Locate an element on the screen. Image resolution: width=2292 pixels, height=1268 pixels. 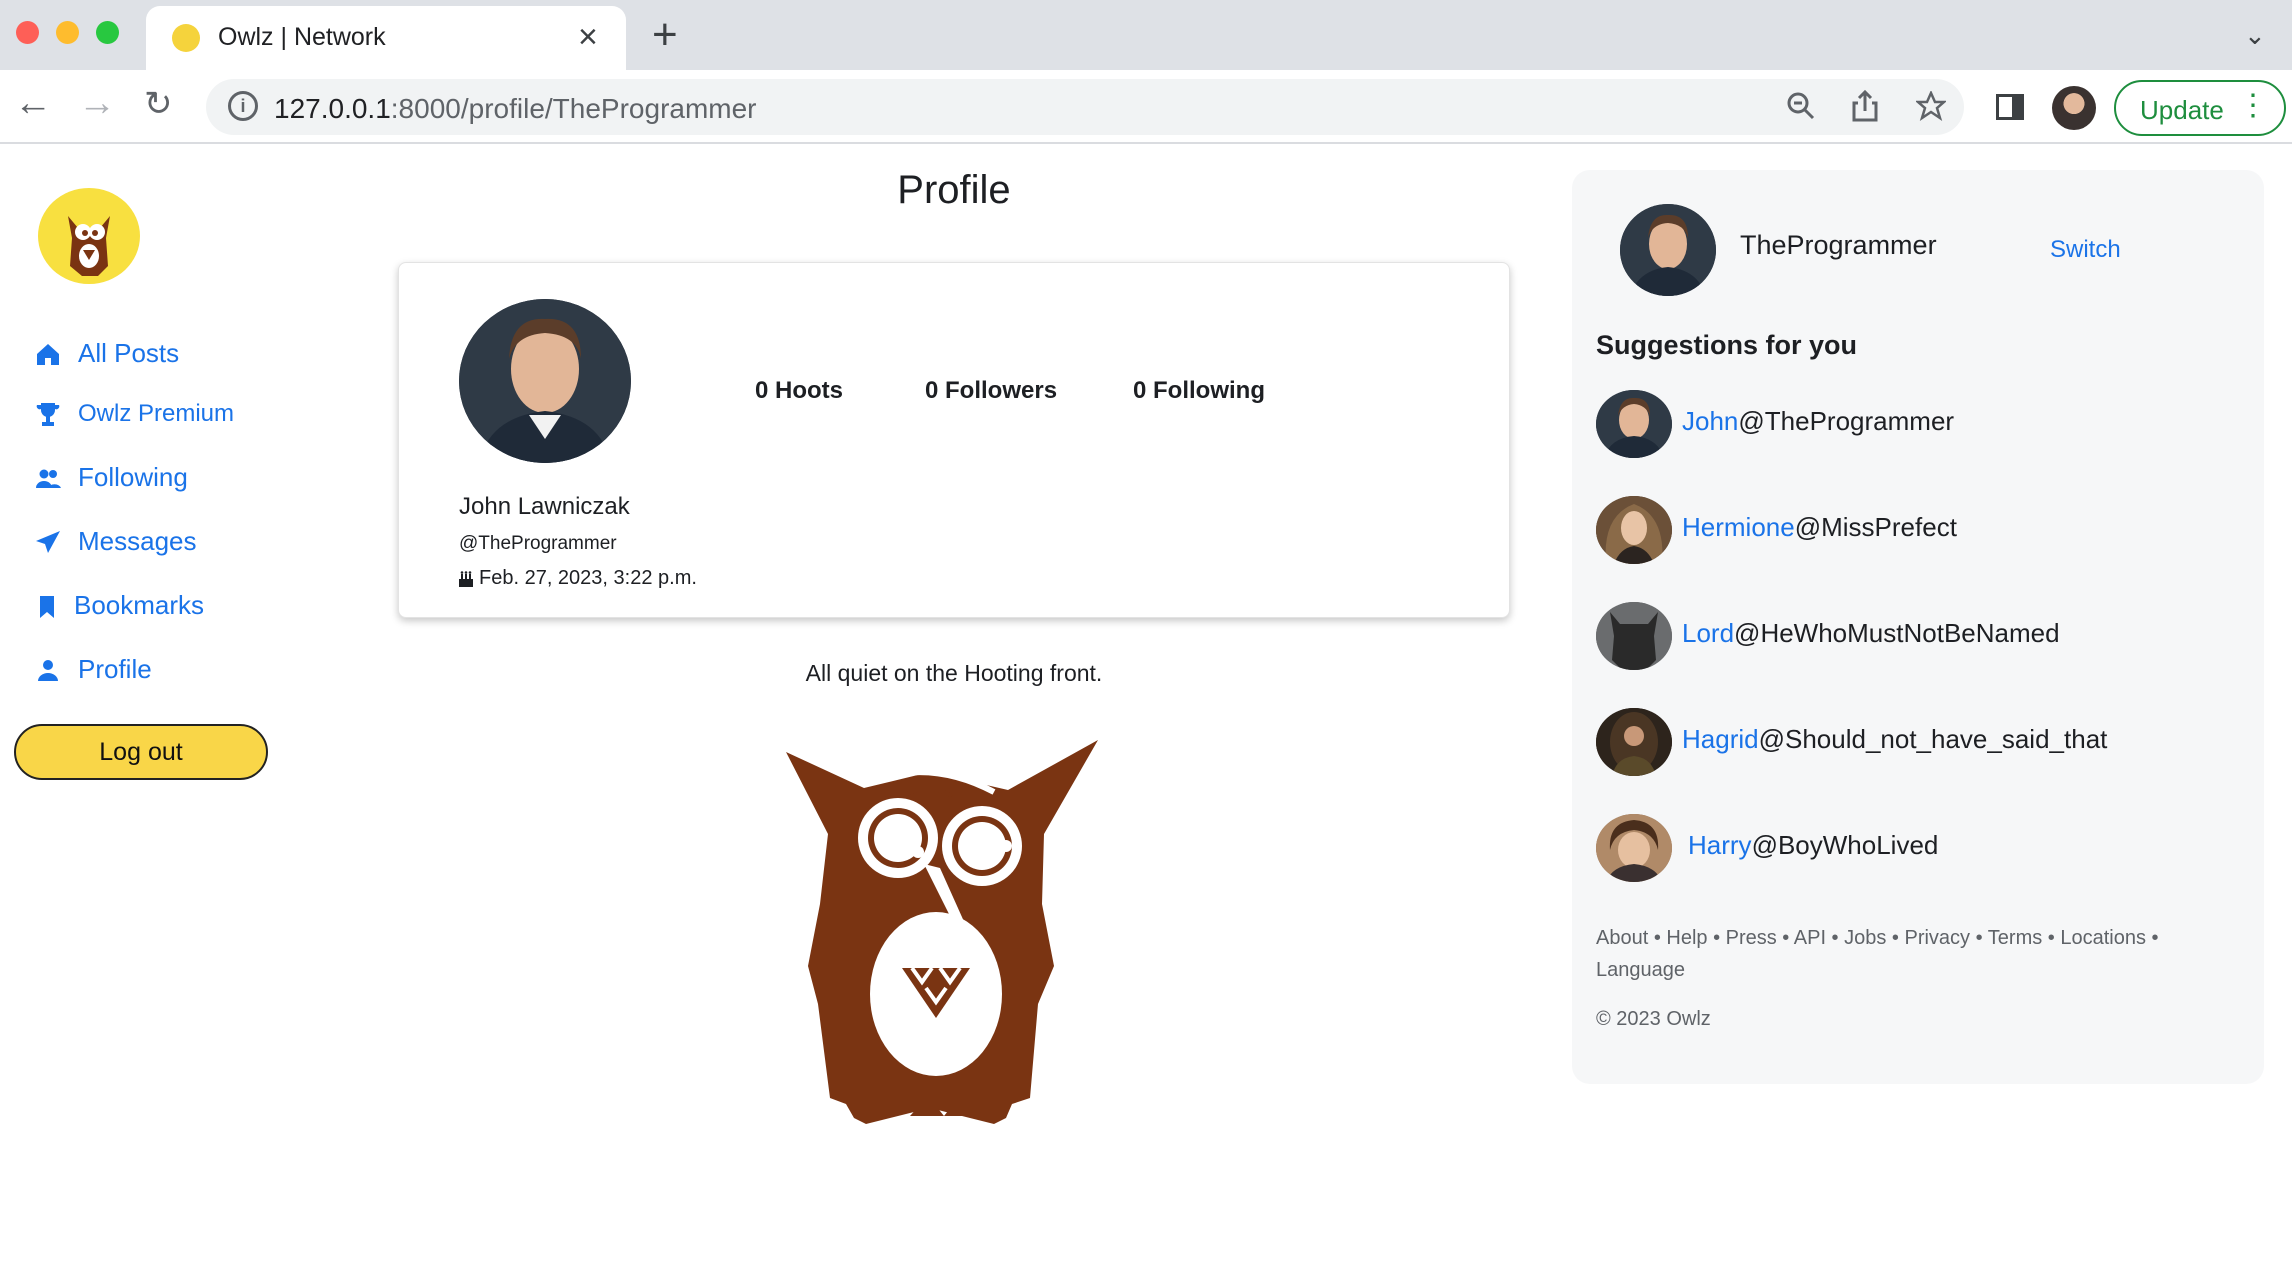
back-arrow-icon: ← is located at coordinates (33, 103).